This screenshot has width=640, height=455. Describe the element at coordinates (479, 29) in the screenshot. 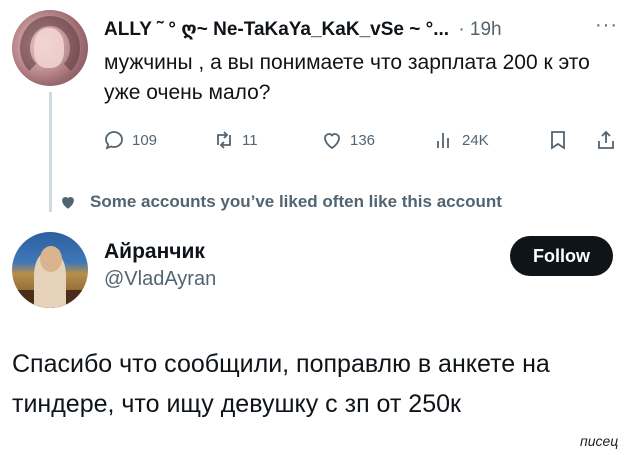

I see `tweet1-timestamp: · 19h` at that location.